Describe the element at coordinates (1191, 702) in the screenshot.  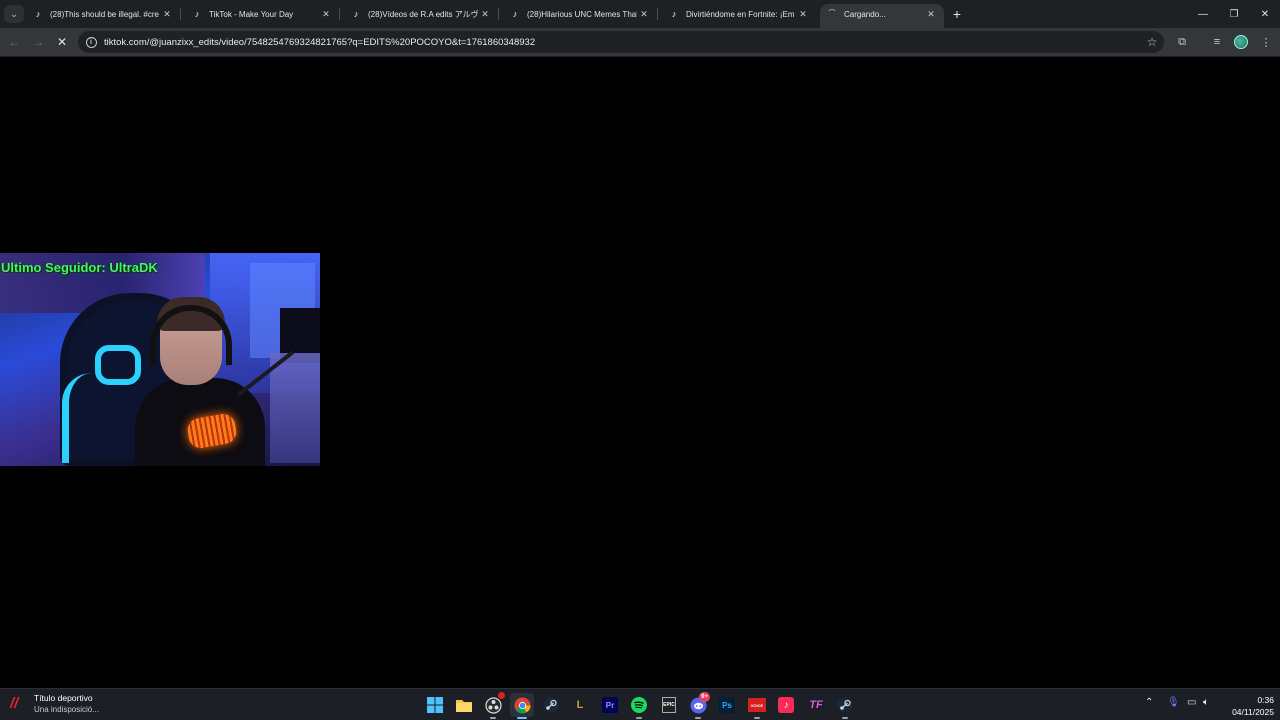
I see `tray-network-icon: ▭` at that location.